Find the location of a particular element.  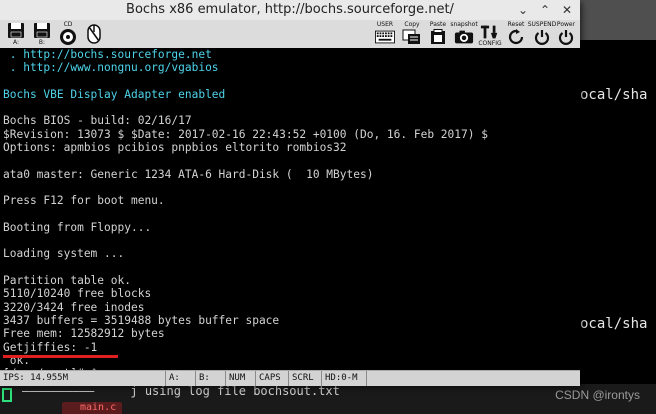

floppy-a-indicator: A: is located at coordinates (180, 378).